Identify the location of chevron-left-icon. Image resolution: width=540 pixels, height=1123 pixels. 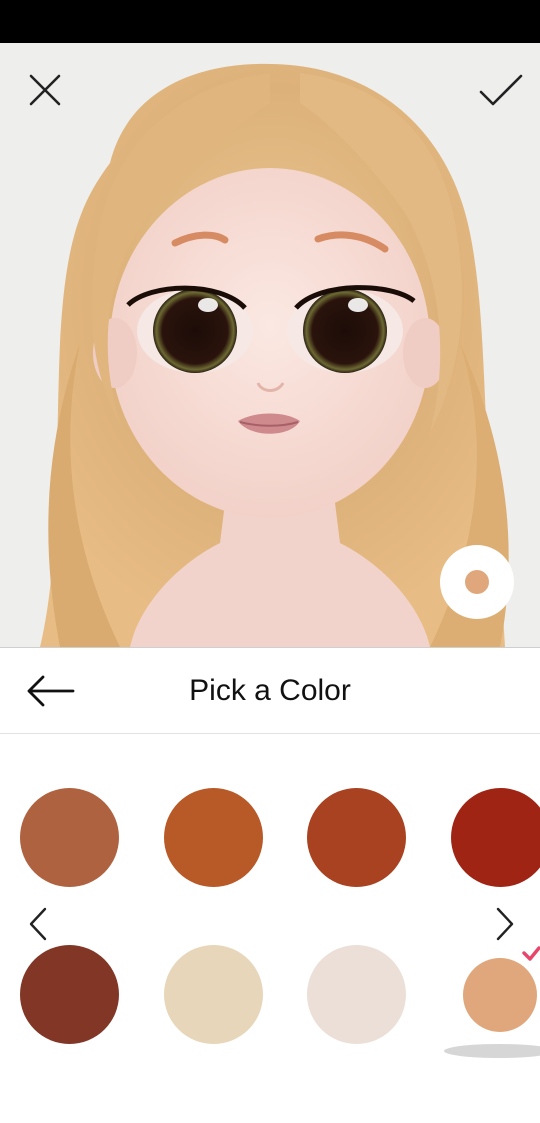
(38, 924).